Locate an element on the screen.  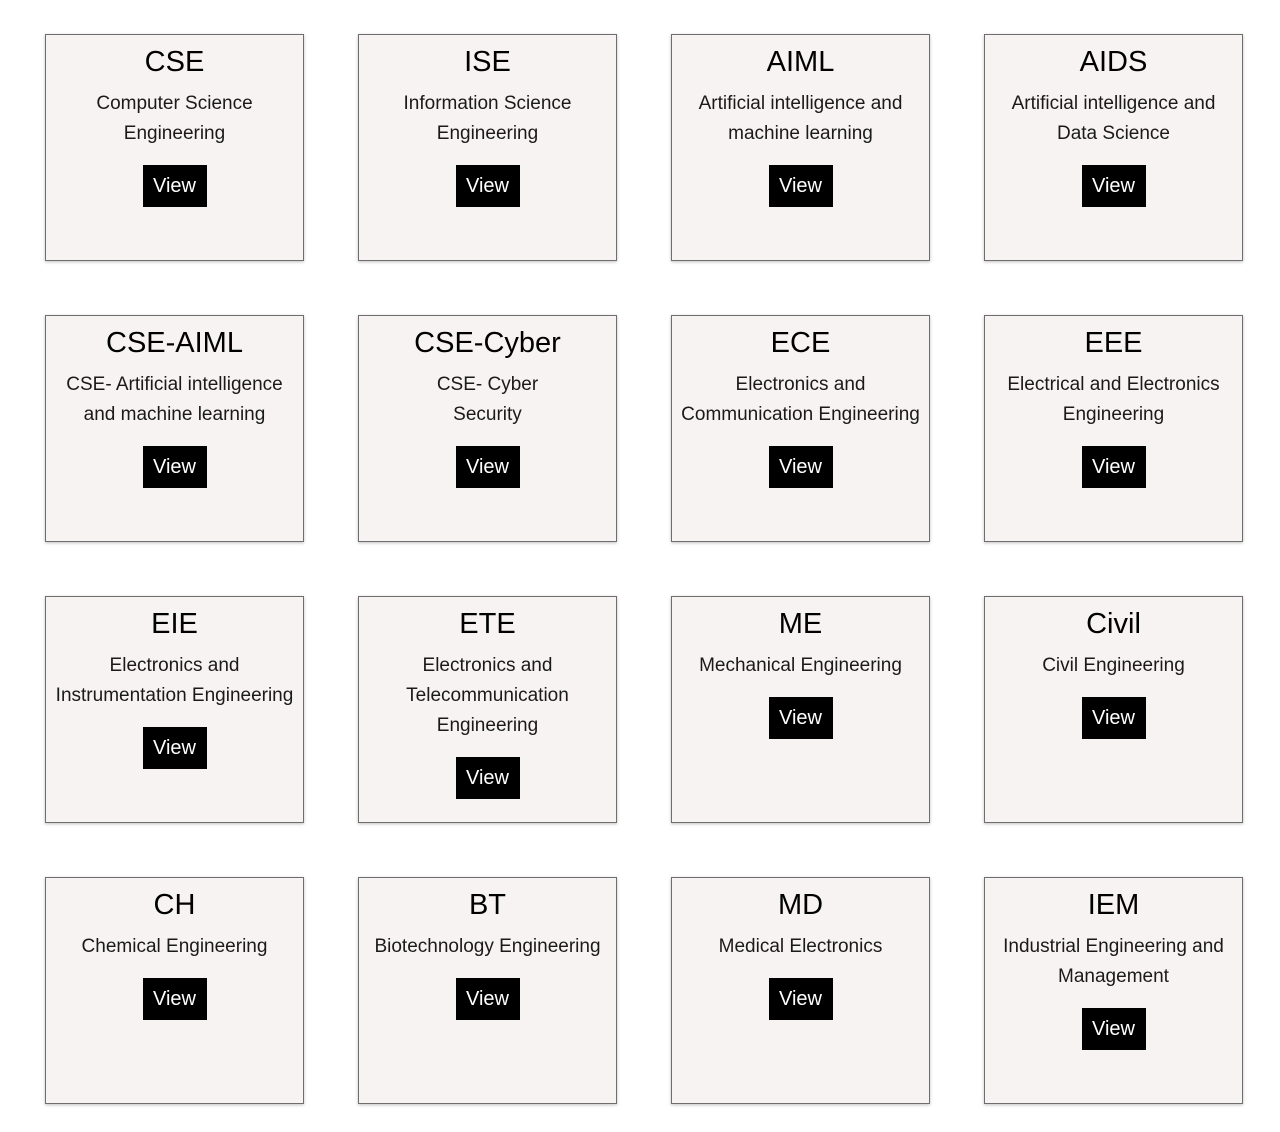
card-name: Computer Science Engineering is located at coordinates (174, 118).